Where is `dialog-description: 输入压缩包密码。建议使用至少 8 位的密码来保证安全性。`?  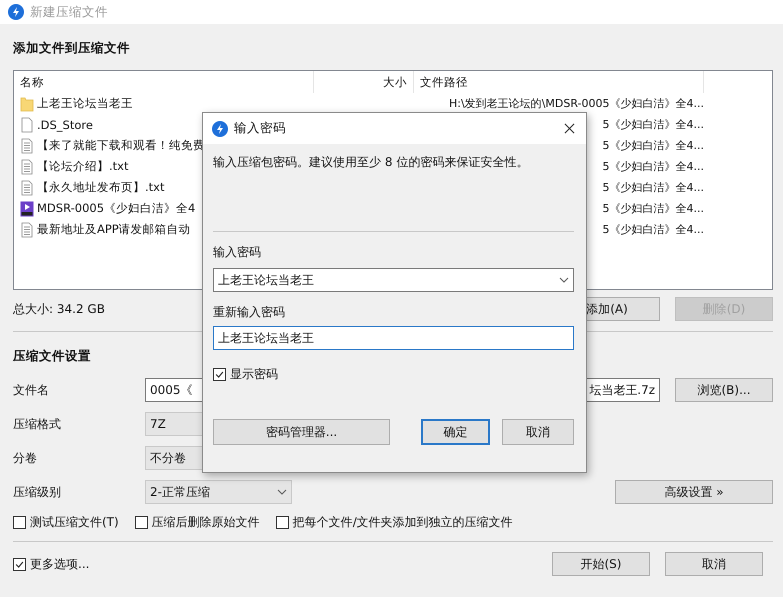
dialog-description: 输入压缩包密码。建议使用至少 8 位的密码来保证安全性。 is located at coordinates (371, 162).